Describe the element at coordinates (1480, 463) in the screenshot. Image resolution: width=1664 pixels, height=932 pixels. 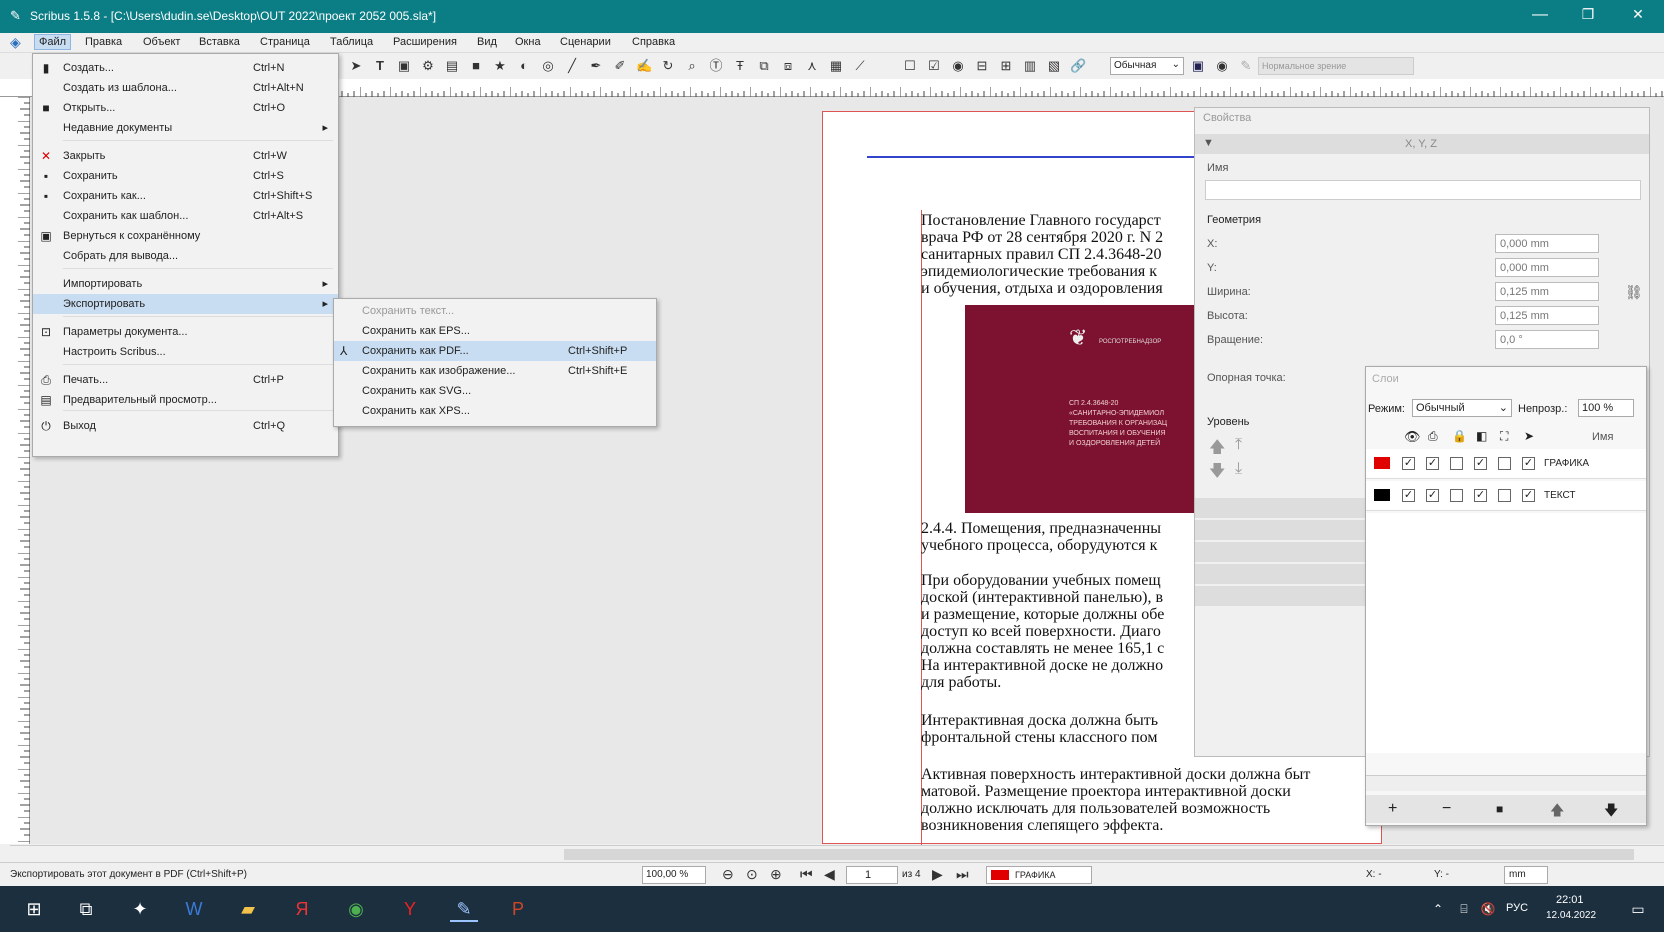
I see `layer-flow-checkbox: ✓` at that location.